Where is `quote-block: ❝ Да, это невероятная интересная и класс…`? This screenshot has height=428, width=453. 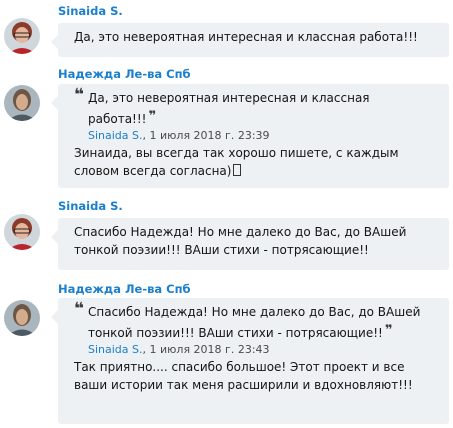
quote-block: ❝ Да, это невероятная интересная и класс… is located at coordinates (256, 114).